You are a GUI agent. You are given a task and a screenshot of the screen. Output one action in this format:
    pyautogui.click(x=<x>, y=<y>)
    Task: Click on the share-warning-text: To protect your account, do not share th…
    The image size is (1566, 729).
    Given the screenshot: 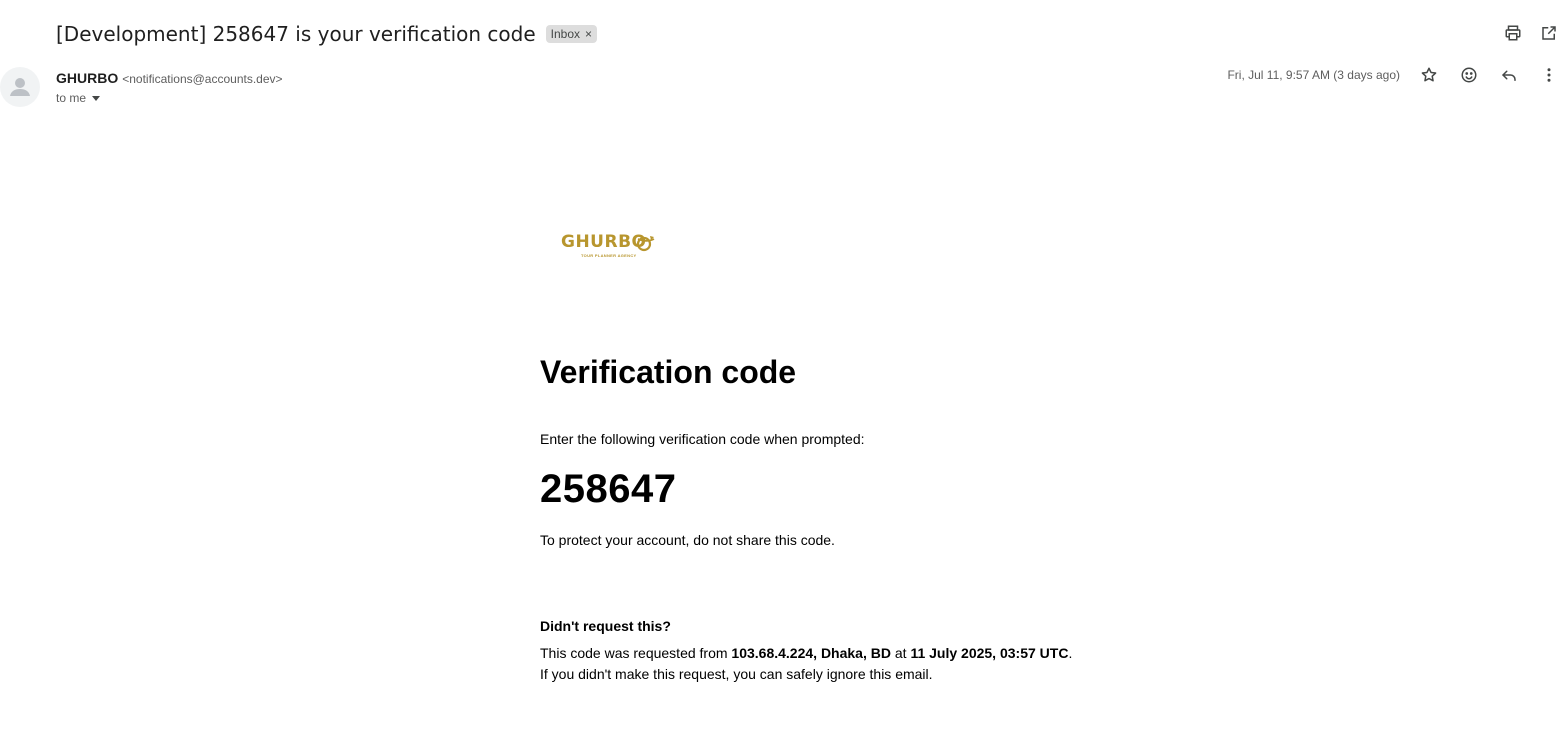 What is the action you would take?
    pyautogui.click(x=687, y=540)
    